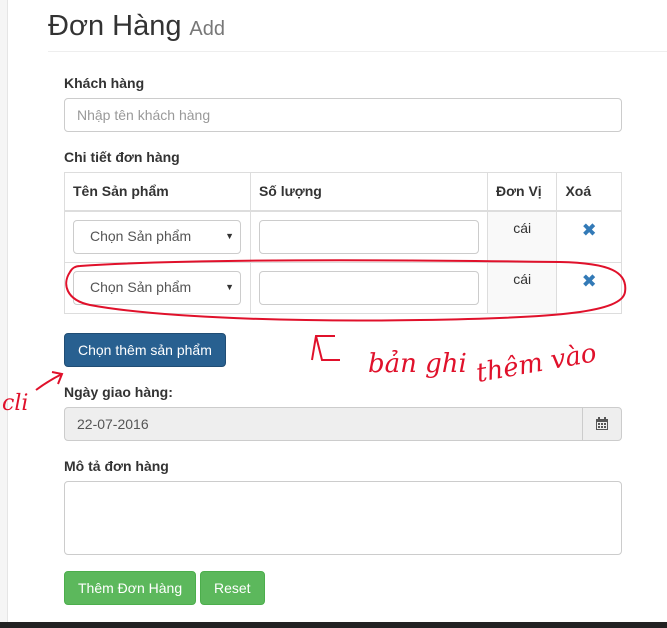  Describe the element at coordinates (325, 348) in the screenshot. I see `annotation-pointer-arrow` at that location.